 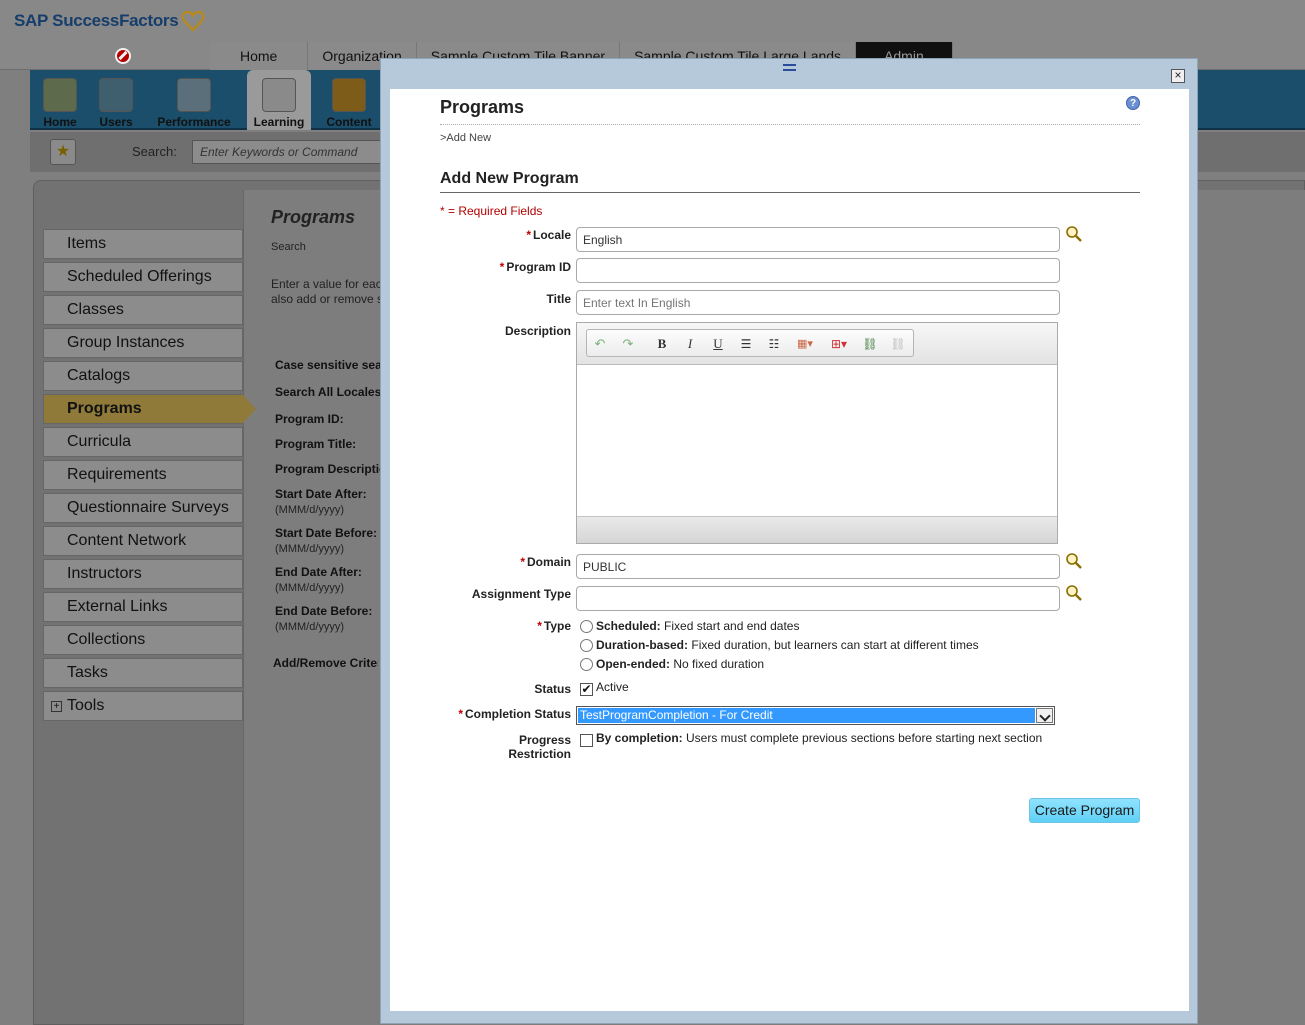 I want to click on sidebar-item-instructors: Instructors, so click(x=143, y=574).